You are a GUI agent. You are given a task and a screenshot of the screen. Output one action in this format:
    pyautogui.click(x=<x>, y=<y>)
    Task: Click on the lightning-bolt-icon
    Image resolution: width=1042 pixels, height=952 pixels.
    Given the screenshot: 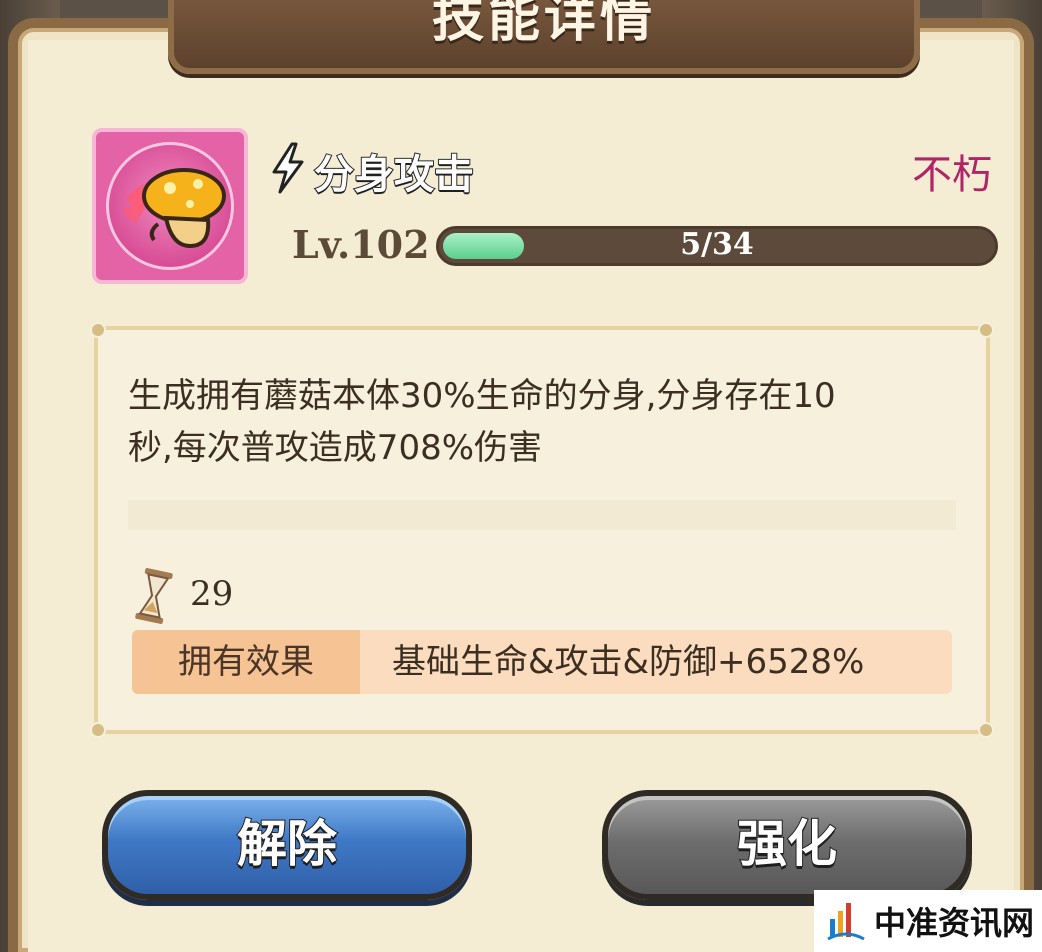 What is the action you would take?
    pyautogui.click(x=288, y=168)
    